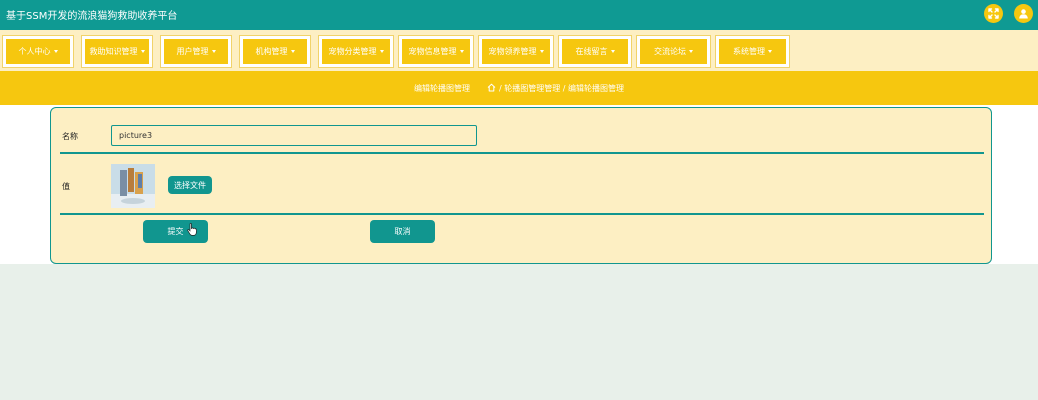  I want to click on nav-item-org-management: 机构管理, so click(275, 51).